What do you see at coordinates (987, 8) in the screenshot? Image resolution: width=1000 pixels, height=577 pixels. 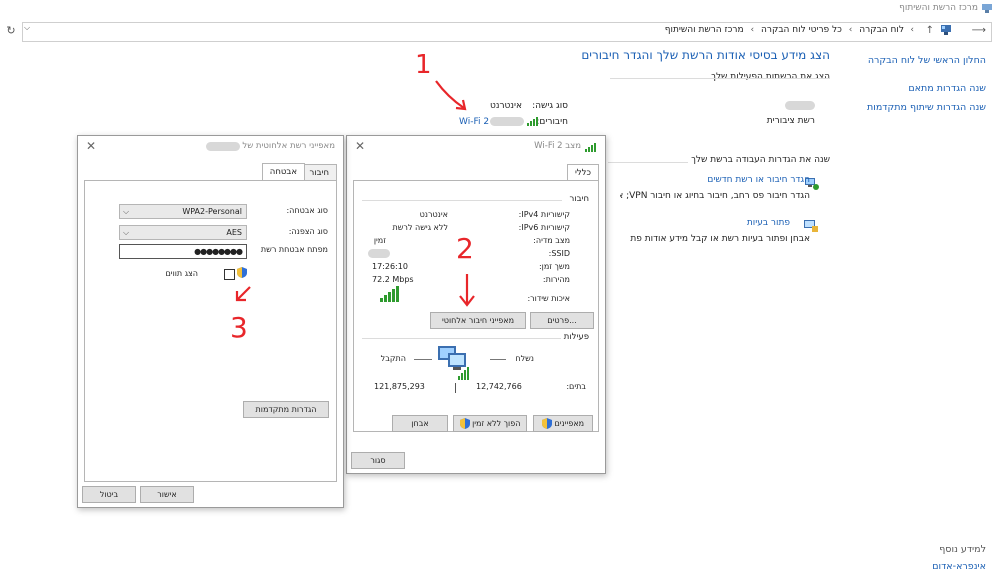 I see `network-center-icon` at bounding box center [987, 8].